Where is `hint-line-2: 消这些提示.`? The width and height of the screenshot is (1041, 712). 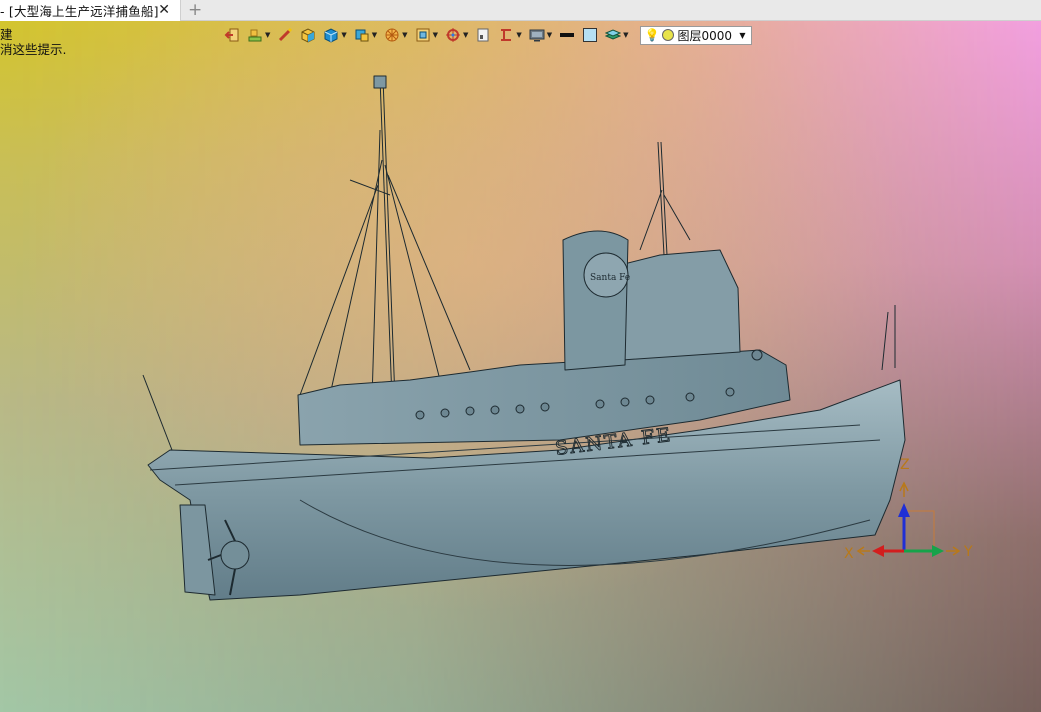 hint-line-2: 消这些提示. is located at coordinates (33, 49).